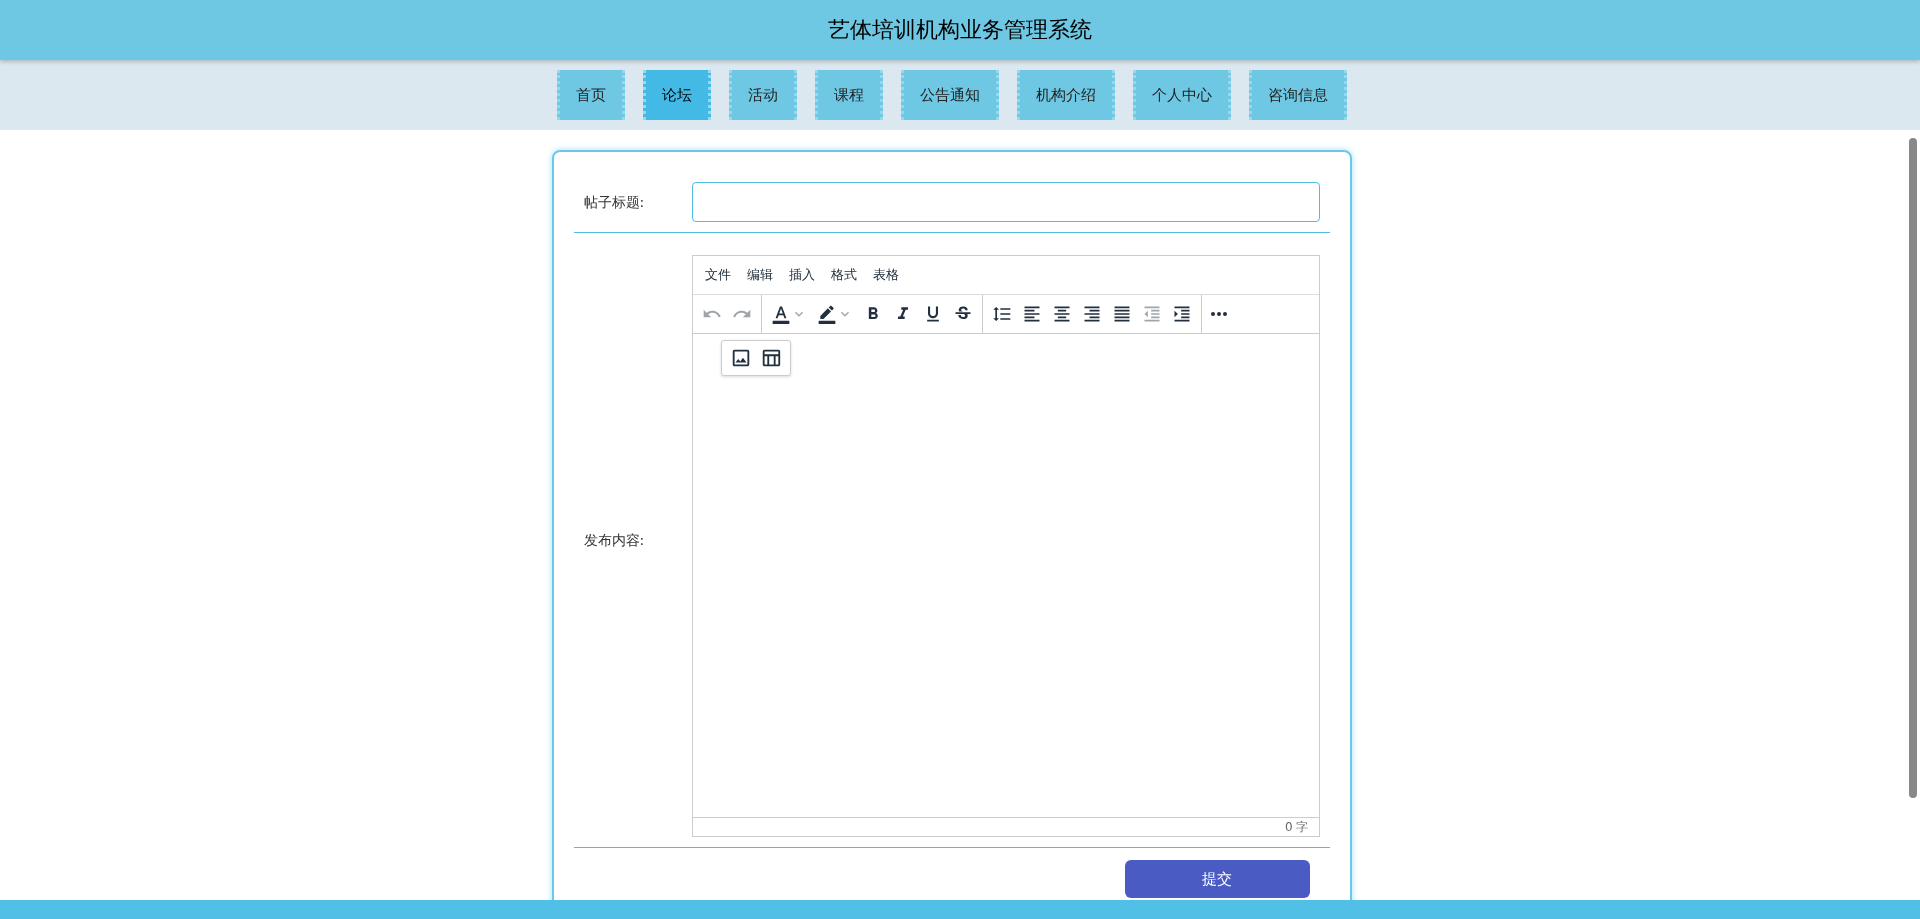 The image size is (1920, 919). I want to click on scrollbar, so click(1913, 468).